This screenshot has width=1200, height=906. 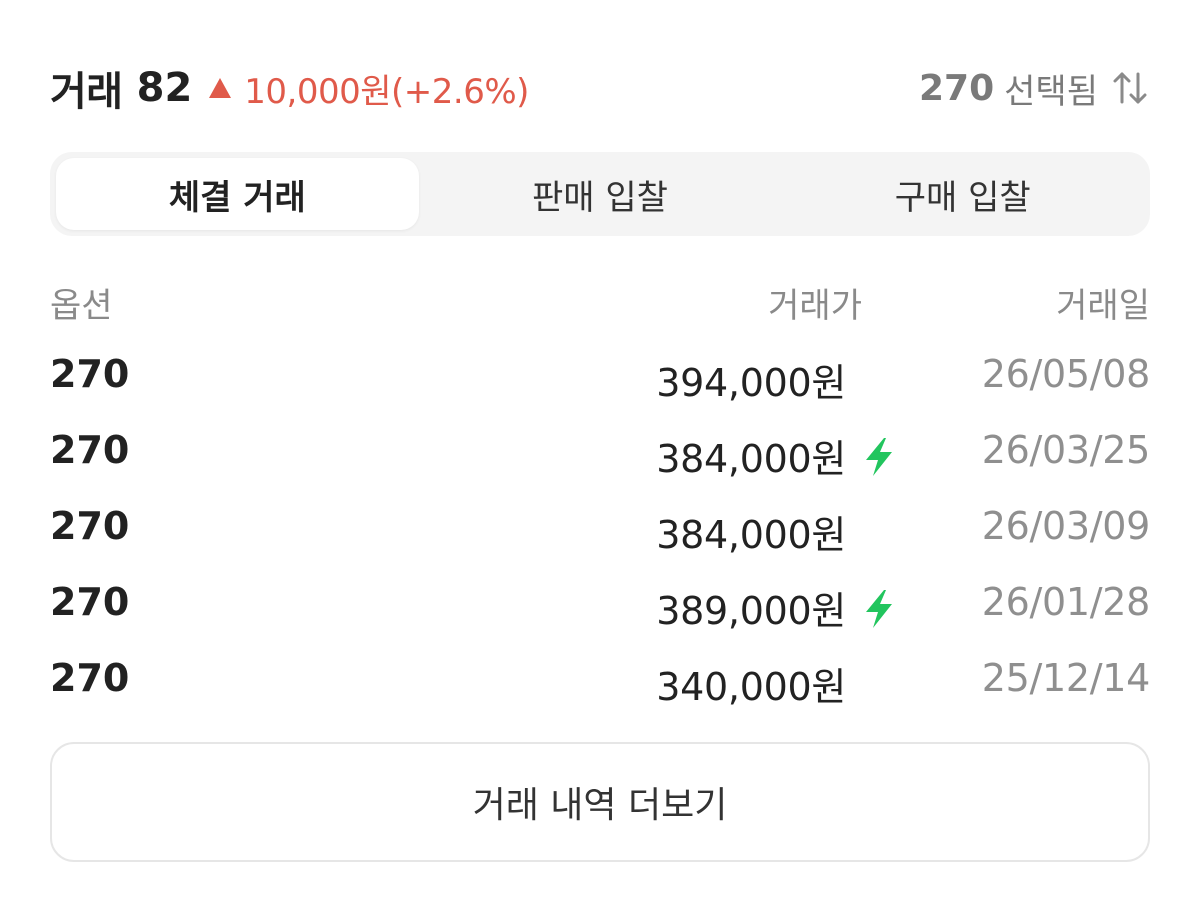 I want to click on row-price: 340,000원, so click(x=751, y=687).